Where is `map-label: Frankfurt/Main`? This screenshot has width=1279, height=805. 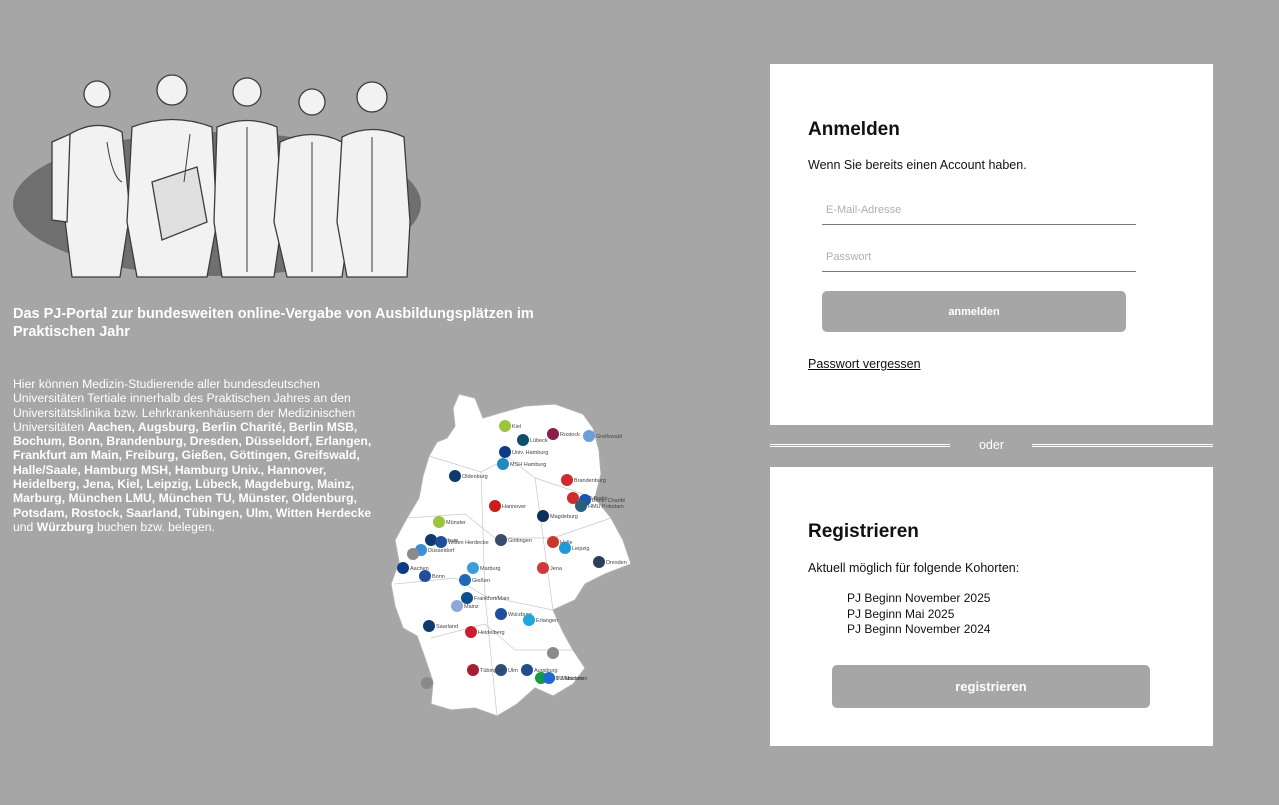 map-label: Frankfurt/Main is located at coordinates (491, 599).